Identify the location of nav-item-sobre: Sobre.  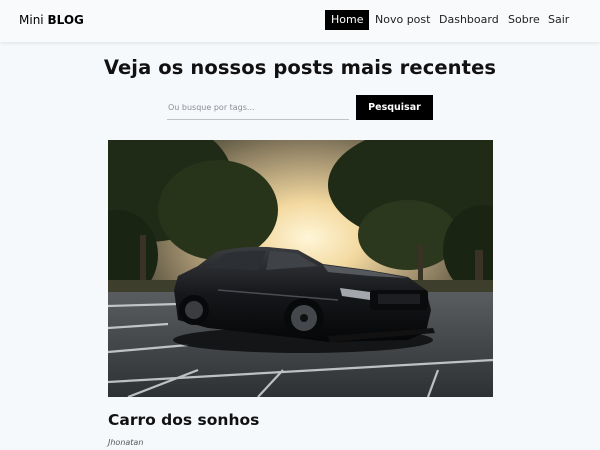
(524, 20).